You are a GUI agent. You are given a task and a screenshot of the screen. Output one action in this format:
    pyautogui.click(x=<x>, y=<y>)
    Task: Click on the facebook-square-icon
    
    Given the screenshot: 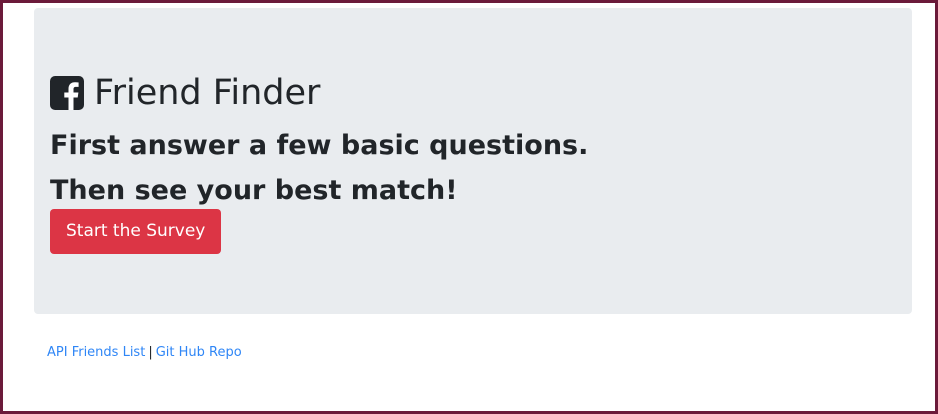 What is the action you would take?
    pyautogui.click(x=67, y=93)
    